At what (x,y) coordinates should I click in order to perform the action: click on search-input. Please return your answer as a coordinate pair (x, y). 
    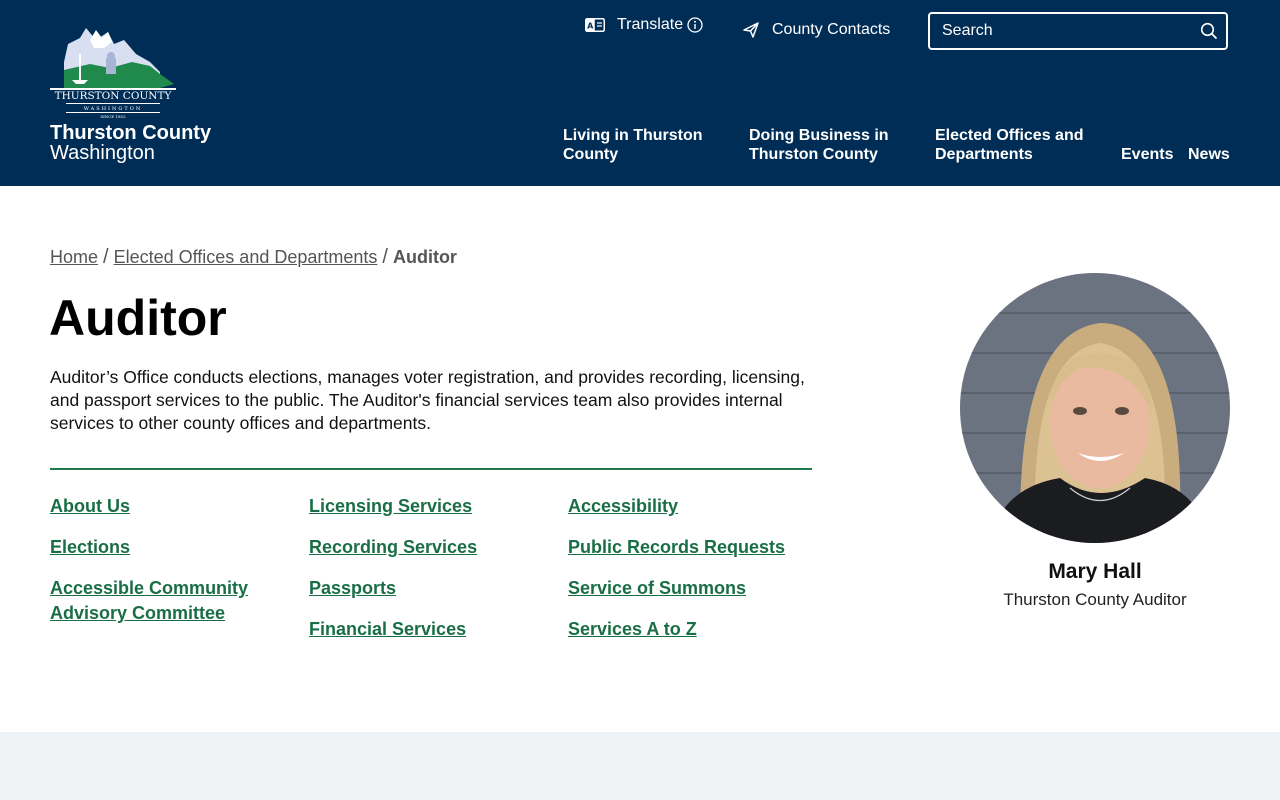
    Looking at the image, I should click on (1060, 31).